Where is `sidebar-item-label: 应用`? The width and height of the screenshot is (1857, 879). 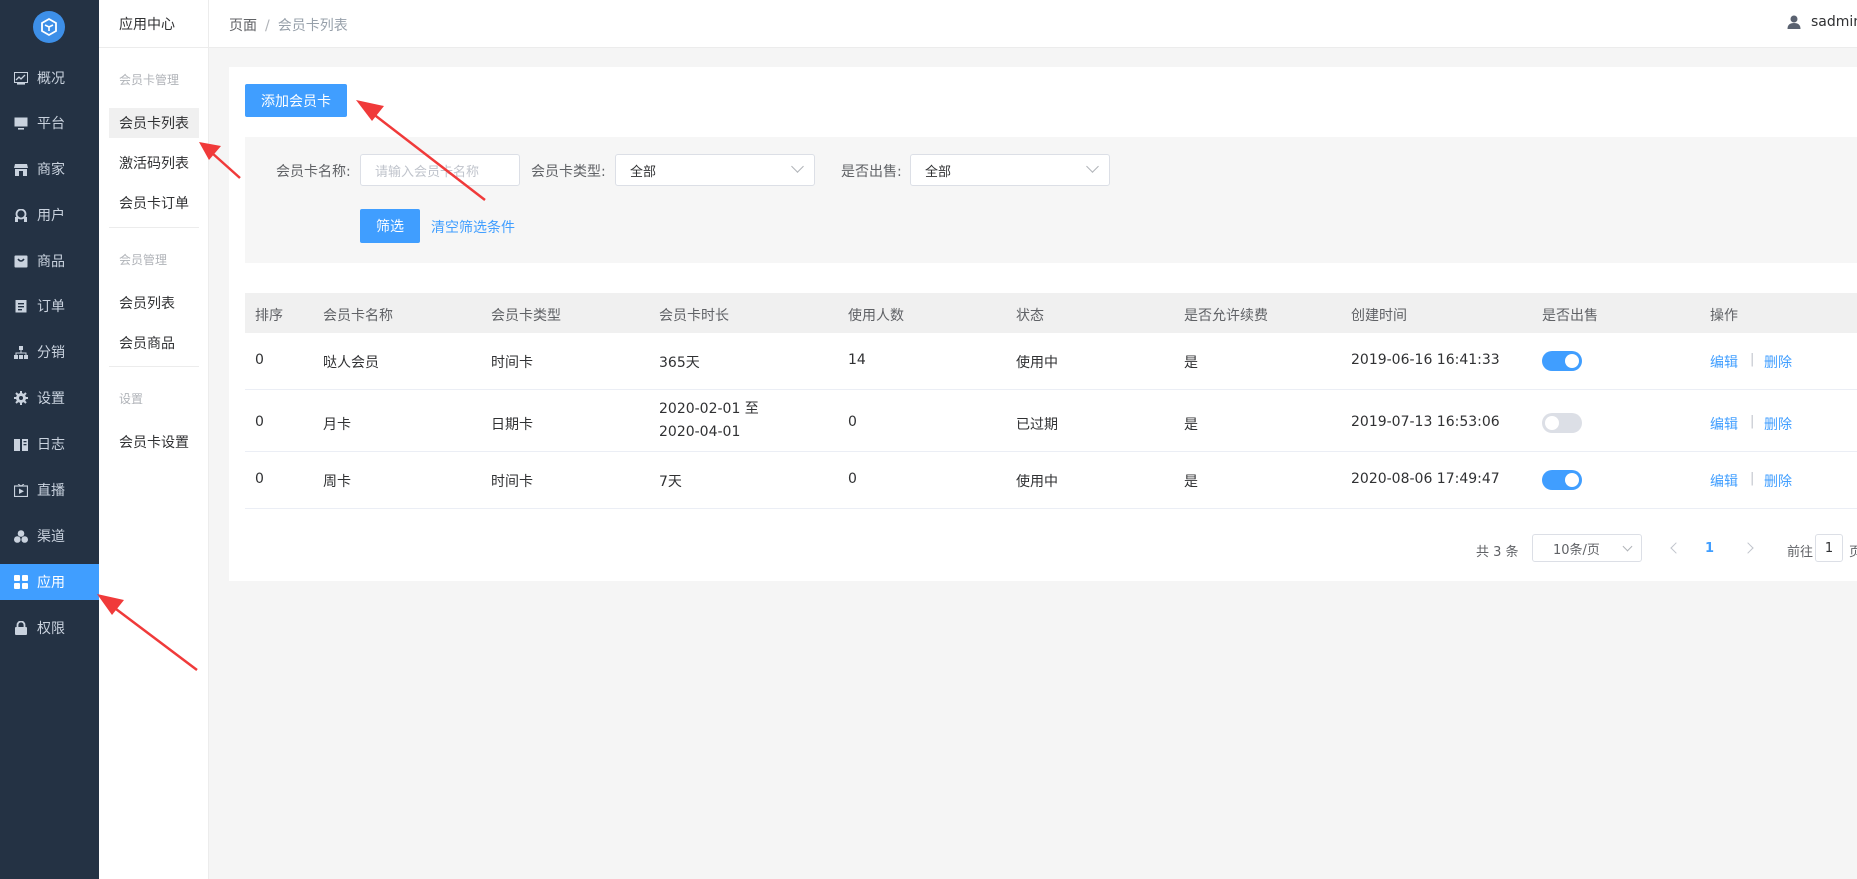
sidebar-item-label: 应用 is located at coordinates (51, 583).